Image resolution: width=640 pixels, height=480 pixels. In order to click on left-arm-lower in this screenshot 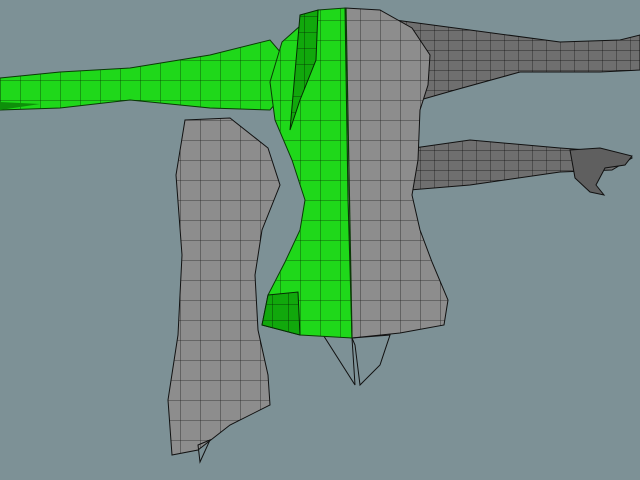, I will do `click(224, 290)`.